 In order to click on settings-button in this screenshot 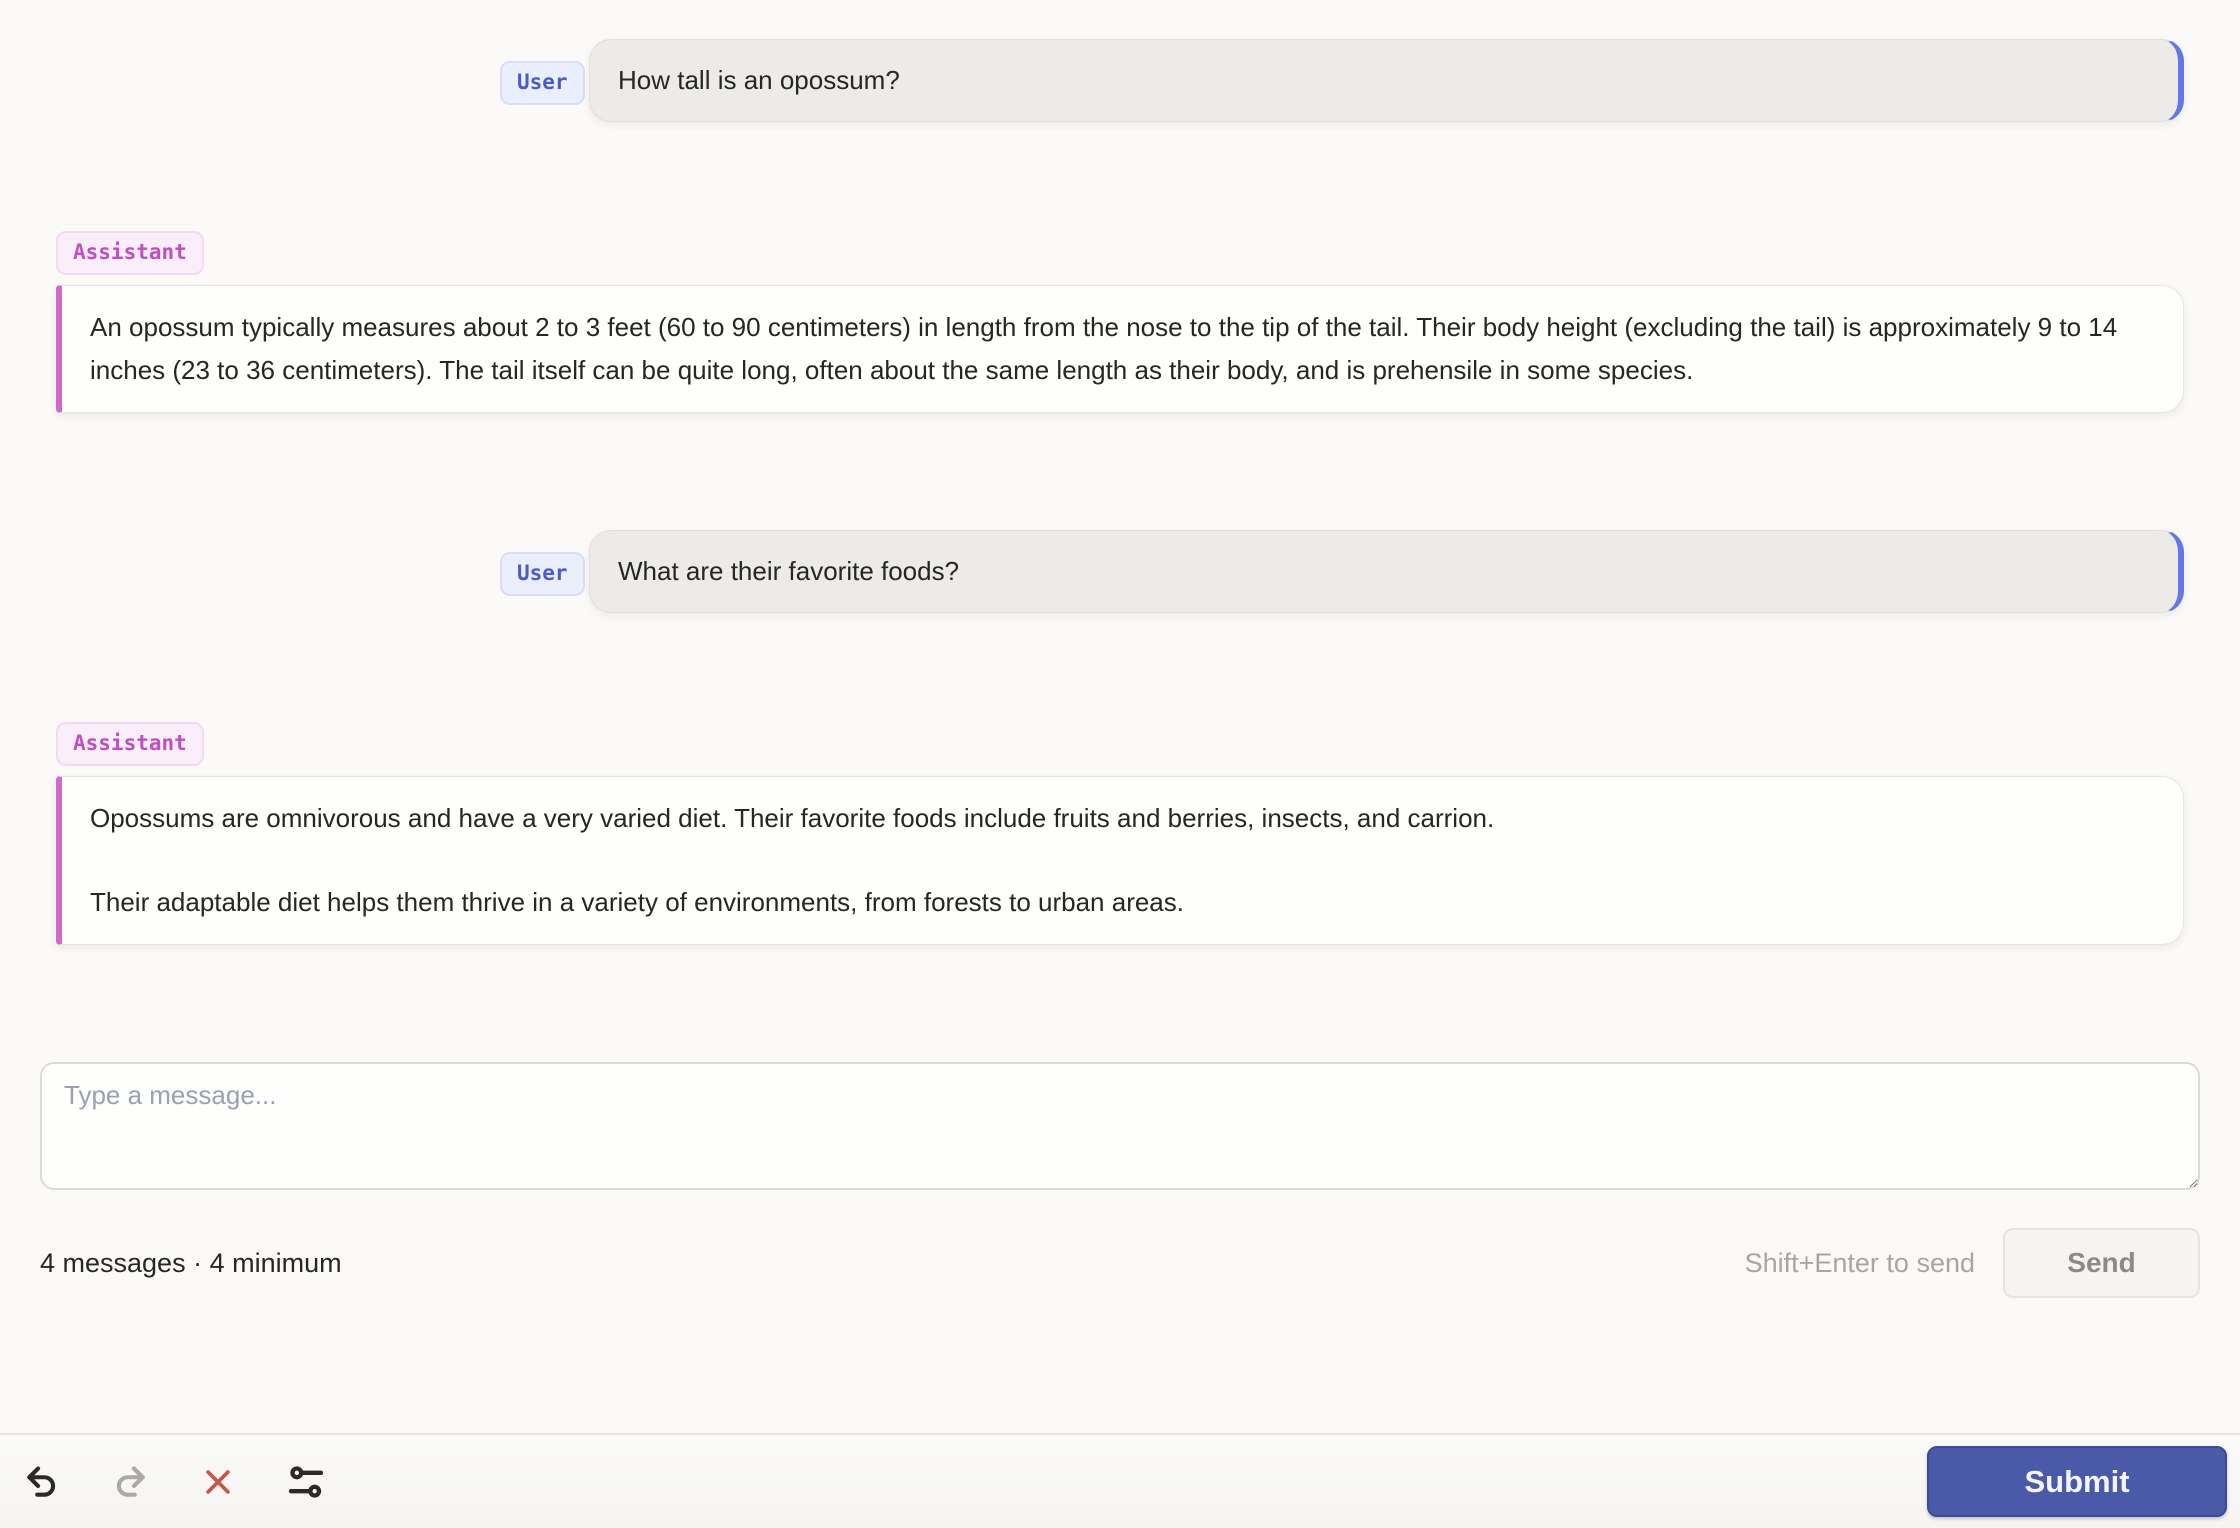, I will do `click(306, 1482)`.